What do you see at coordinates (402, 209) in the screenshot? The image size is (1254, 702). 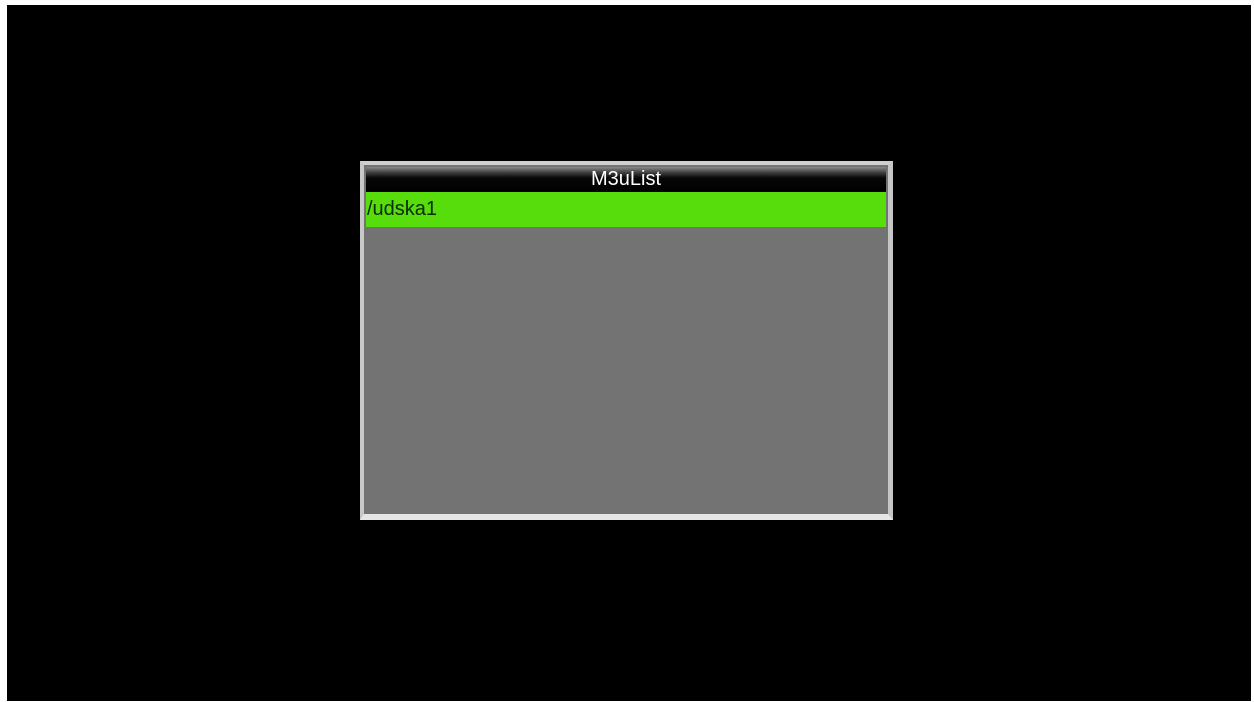 I see `list-item-label: /udska1` at bounding box center [402, 209].